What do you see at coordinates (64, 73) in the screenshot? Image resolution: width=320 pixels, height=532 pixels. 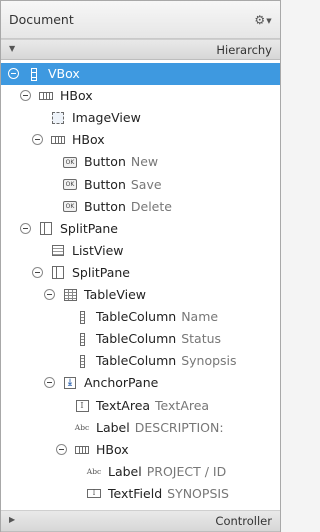 I see `node-type-label: VBox` at bounding box center [64, 73].